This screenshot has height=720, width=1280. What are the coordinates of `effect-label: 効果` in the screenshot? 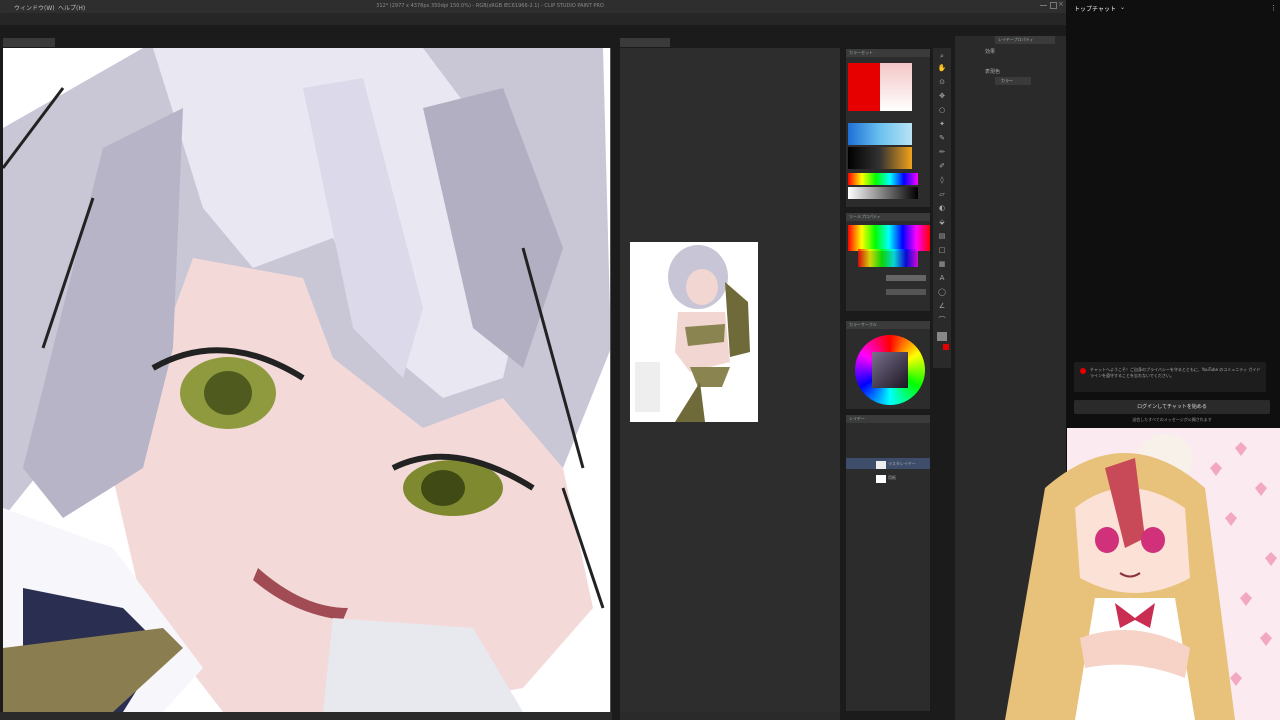 It's located at (990, 52).